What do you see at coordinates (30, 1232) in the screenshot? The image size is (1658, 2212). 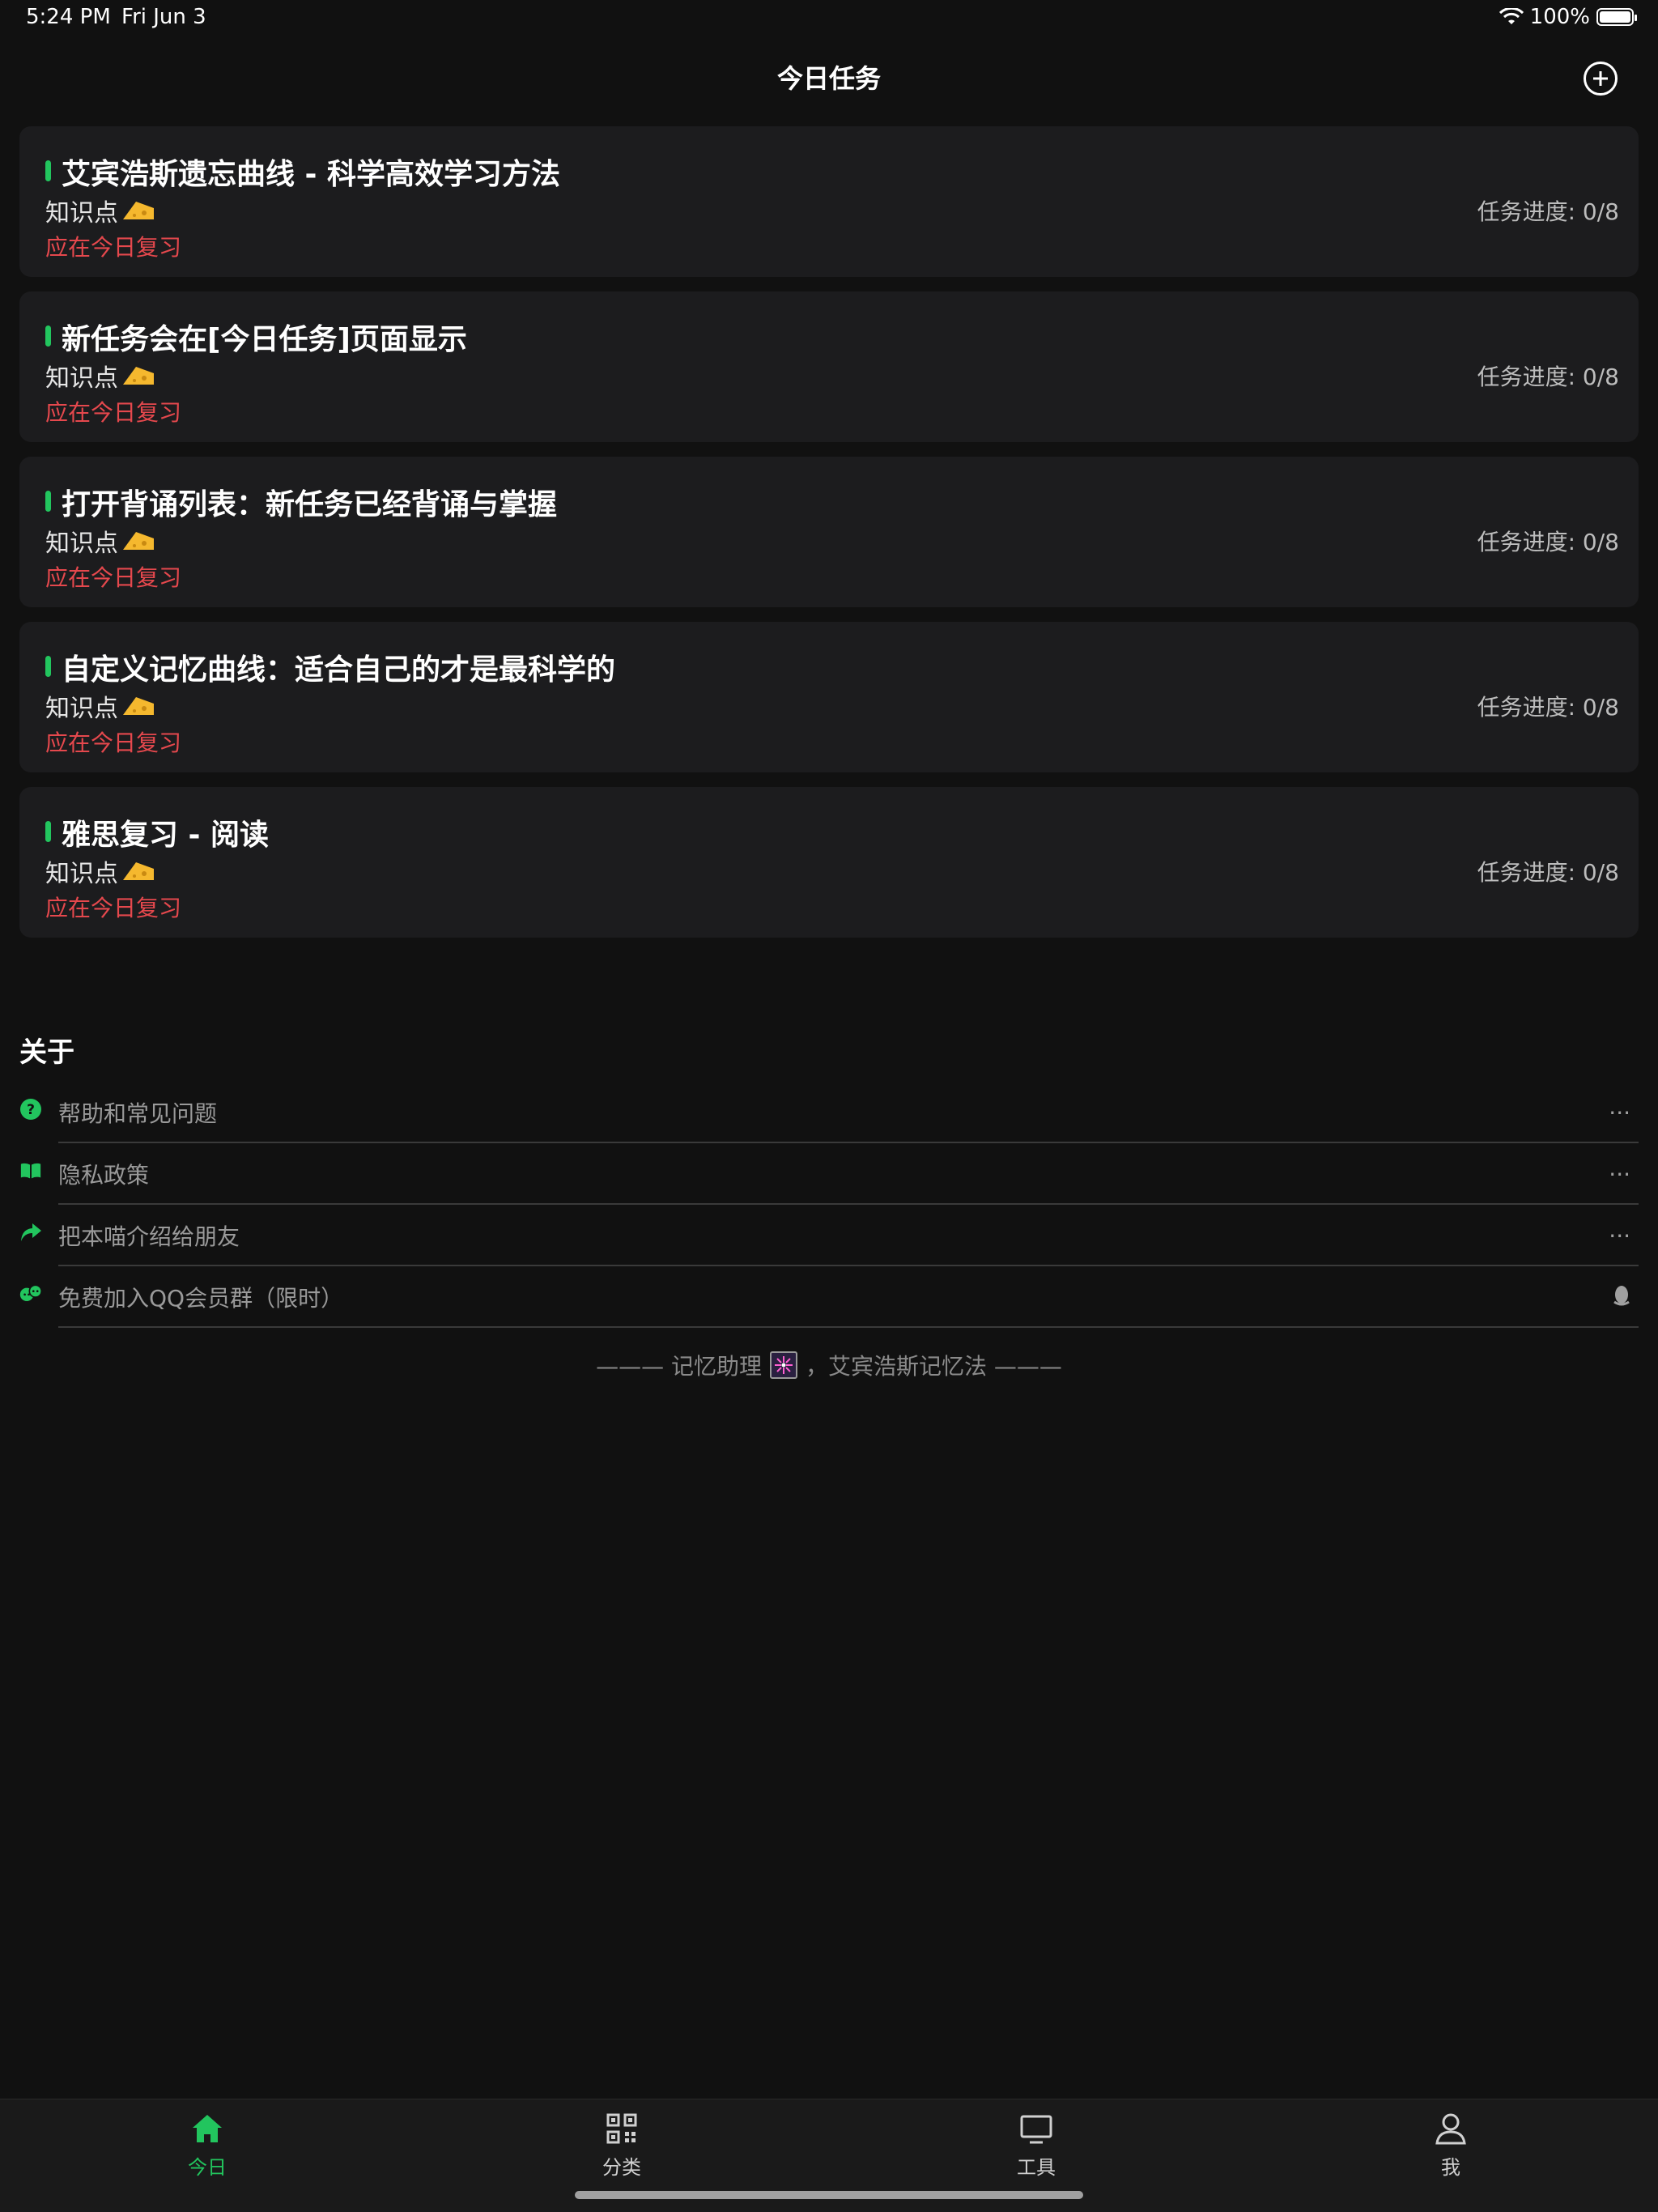 I see `share-arrow-icon` at bounding box center [30, 1232].